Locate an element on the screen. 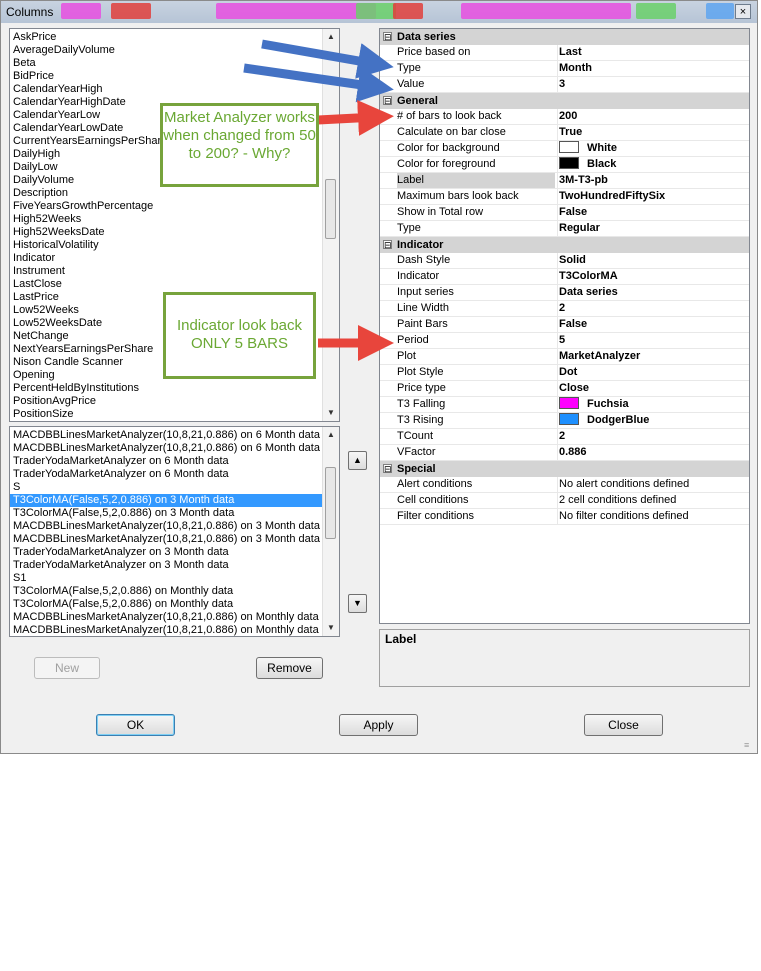  annotation-arrows is located at coordinates (318, 200).